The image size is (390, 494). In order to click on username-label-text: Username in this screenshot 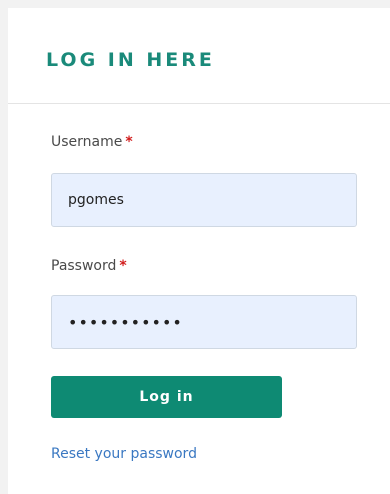, I will do `click(87, 142)`.